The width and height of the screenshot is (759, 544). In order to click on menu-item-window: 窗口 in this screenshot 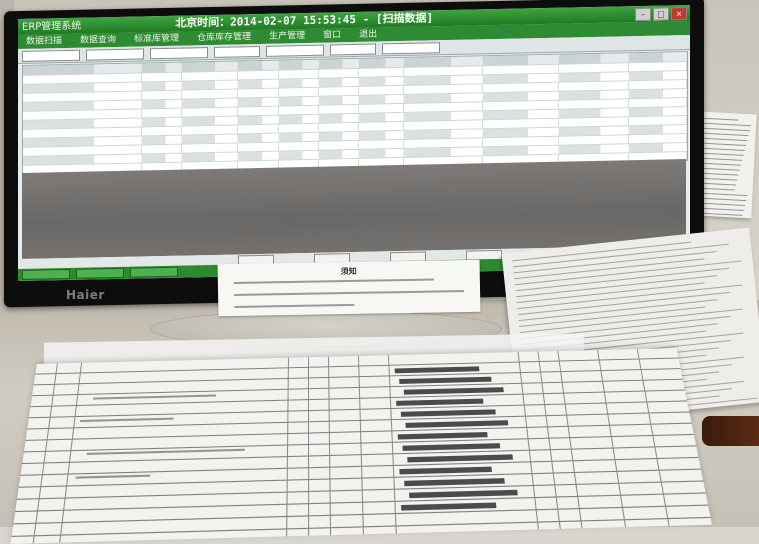, I will do `click(332, 35)`.